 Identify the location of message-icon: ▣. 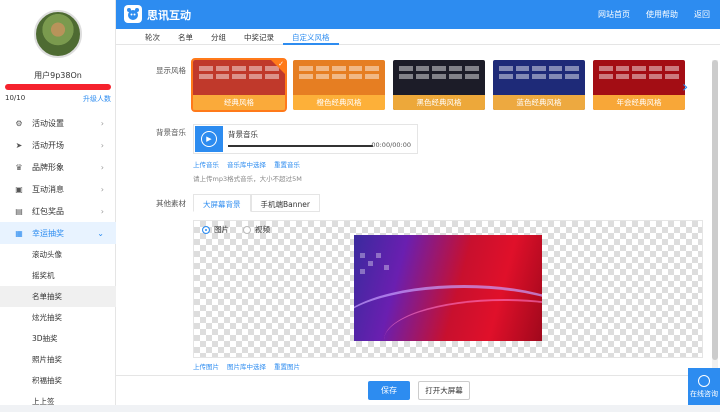
(19, 189).